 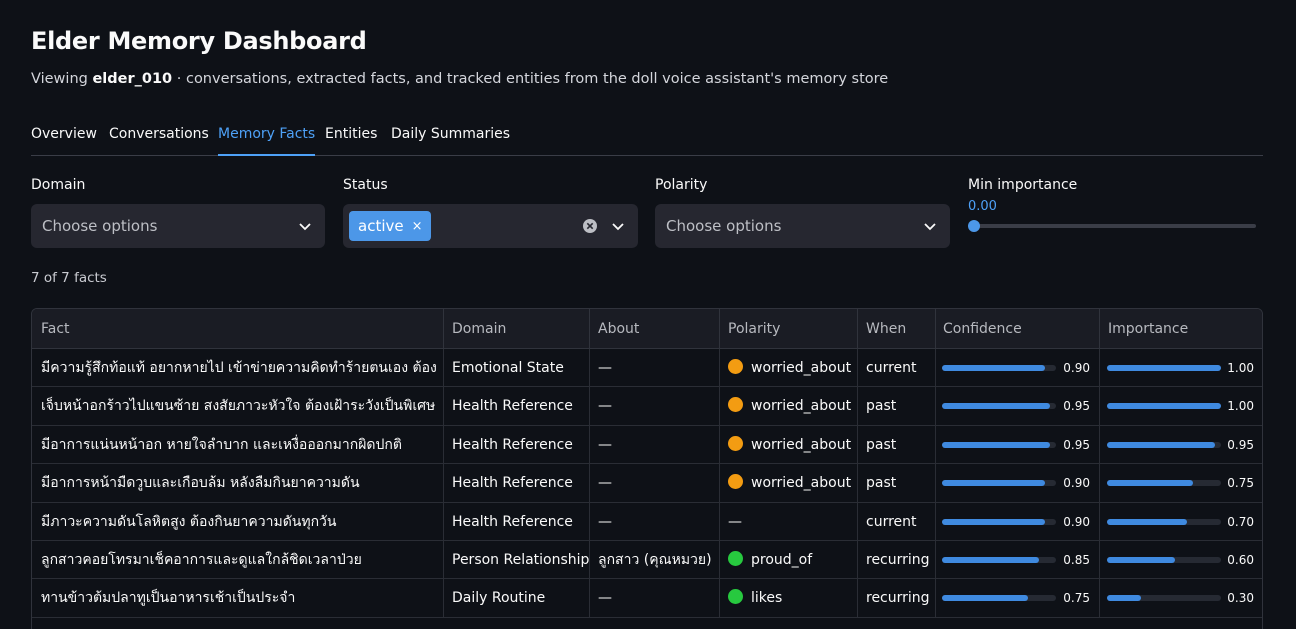 I want to click on importance-value: 0.70, so click(x=1240, y=521).